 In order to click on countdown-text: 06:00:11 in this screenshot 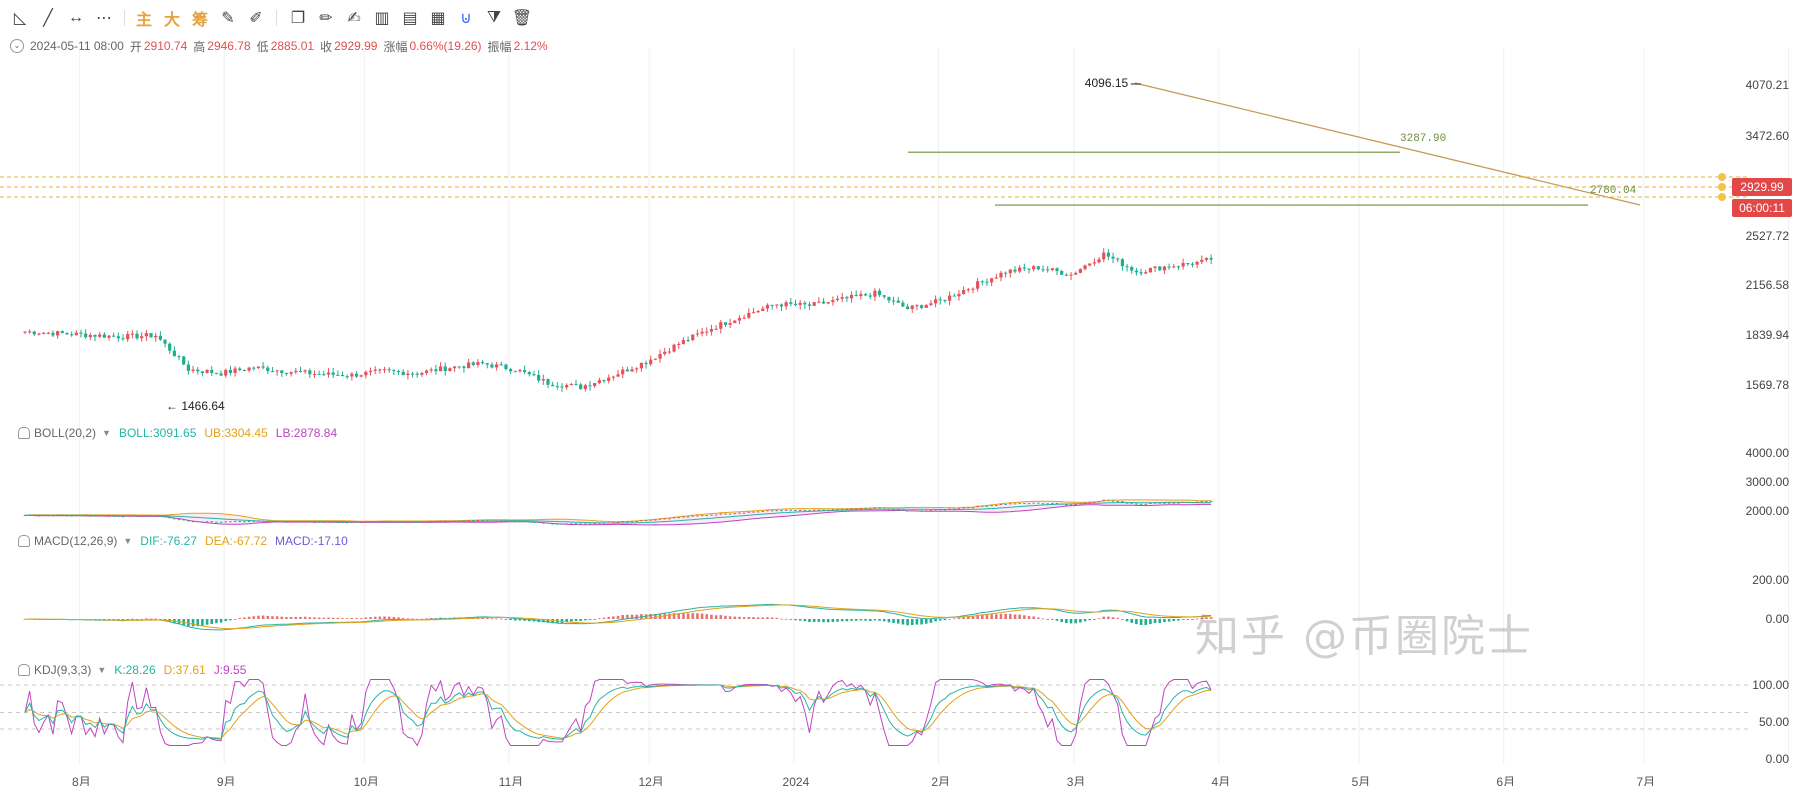, I will do `click(1762, 208)`.